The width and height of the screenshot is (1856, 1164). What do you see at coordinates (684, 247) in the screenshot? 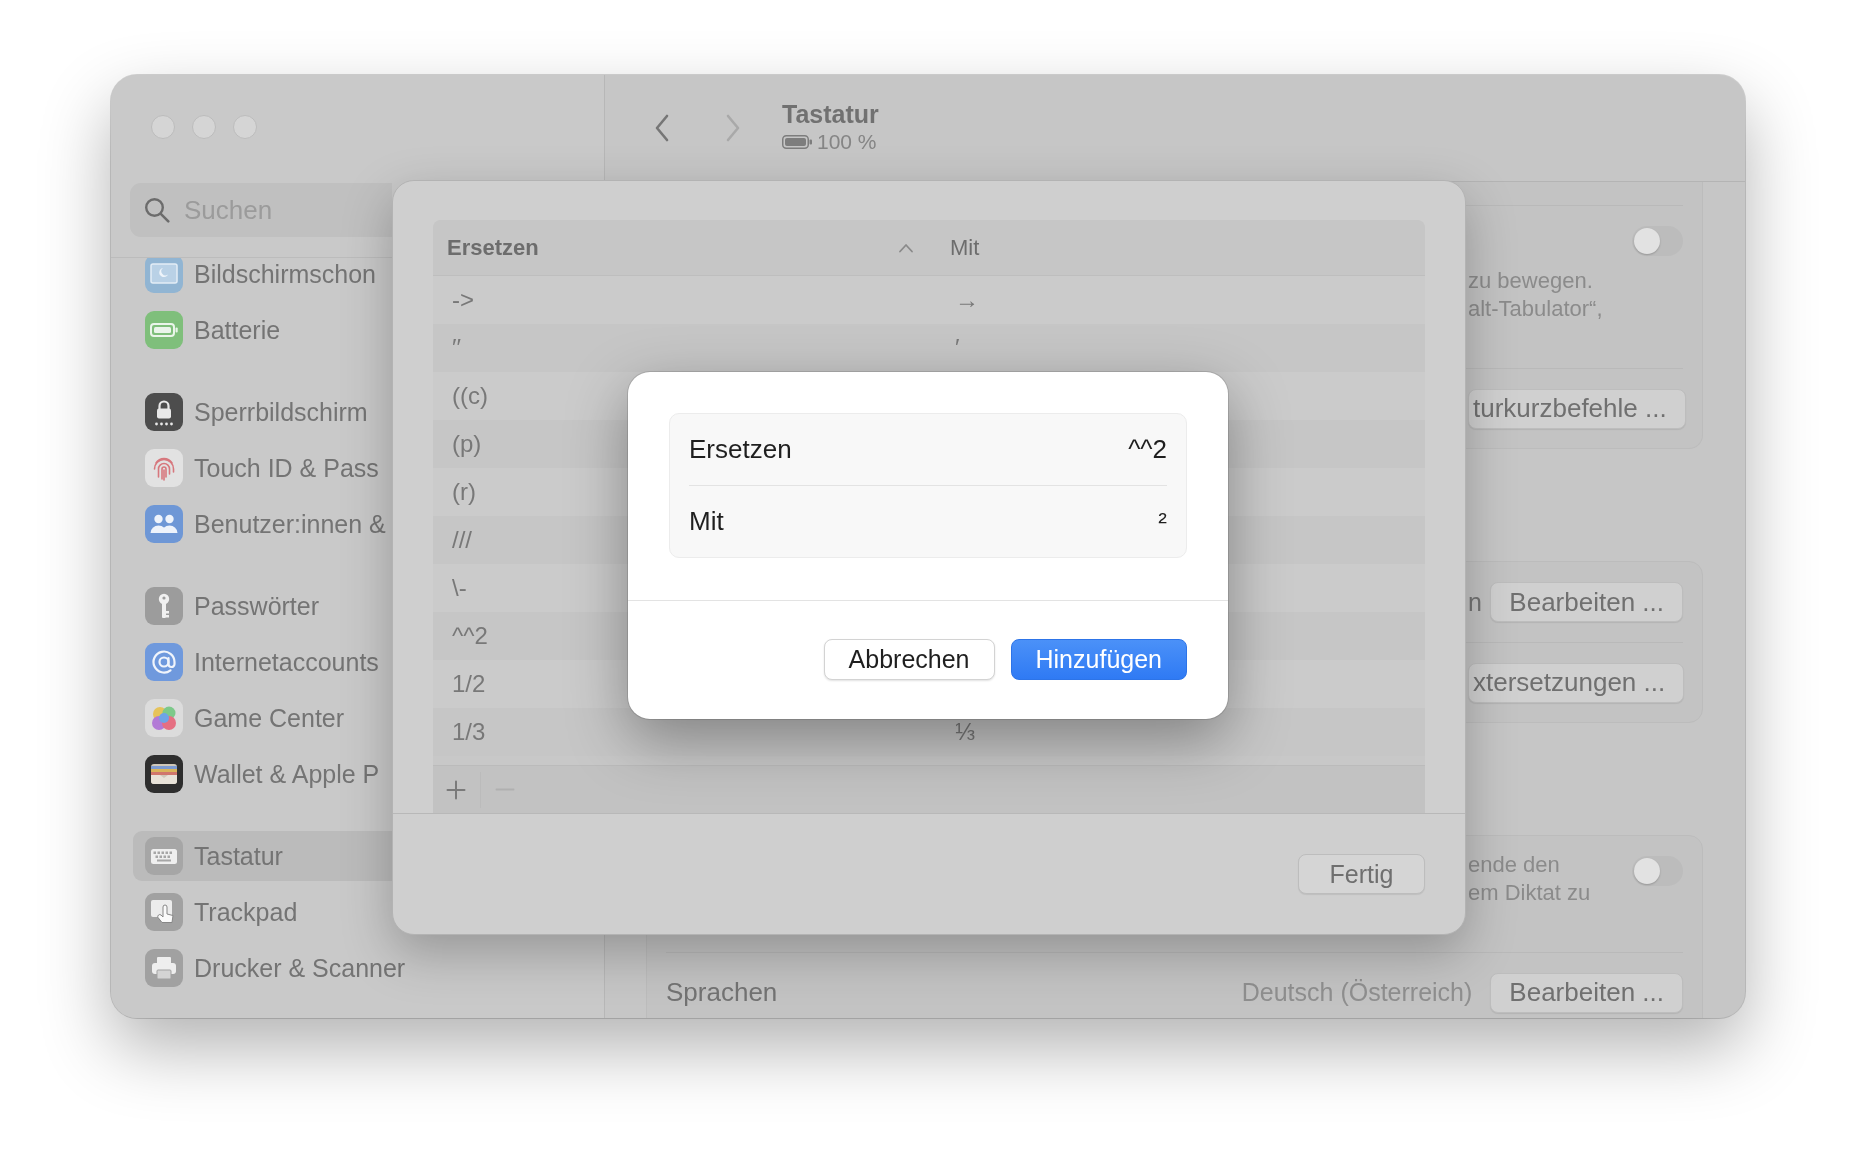
I see `column-header: Ersetzen` at bounding box center [684, 247].